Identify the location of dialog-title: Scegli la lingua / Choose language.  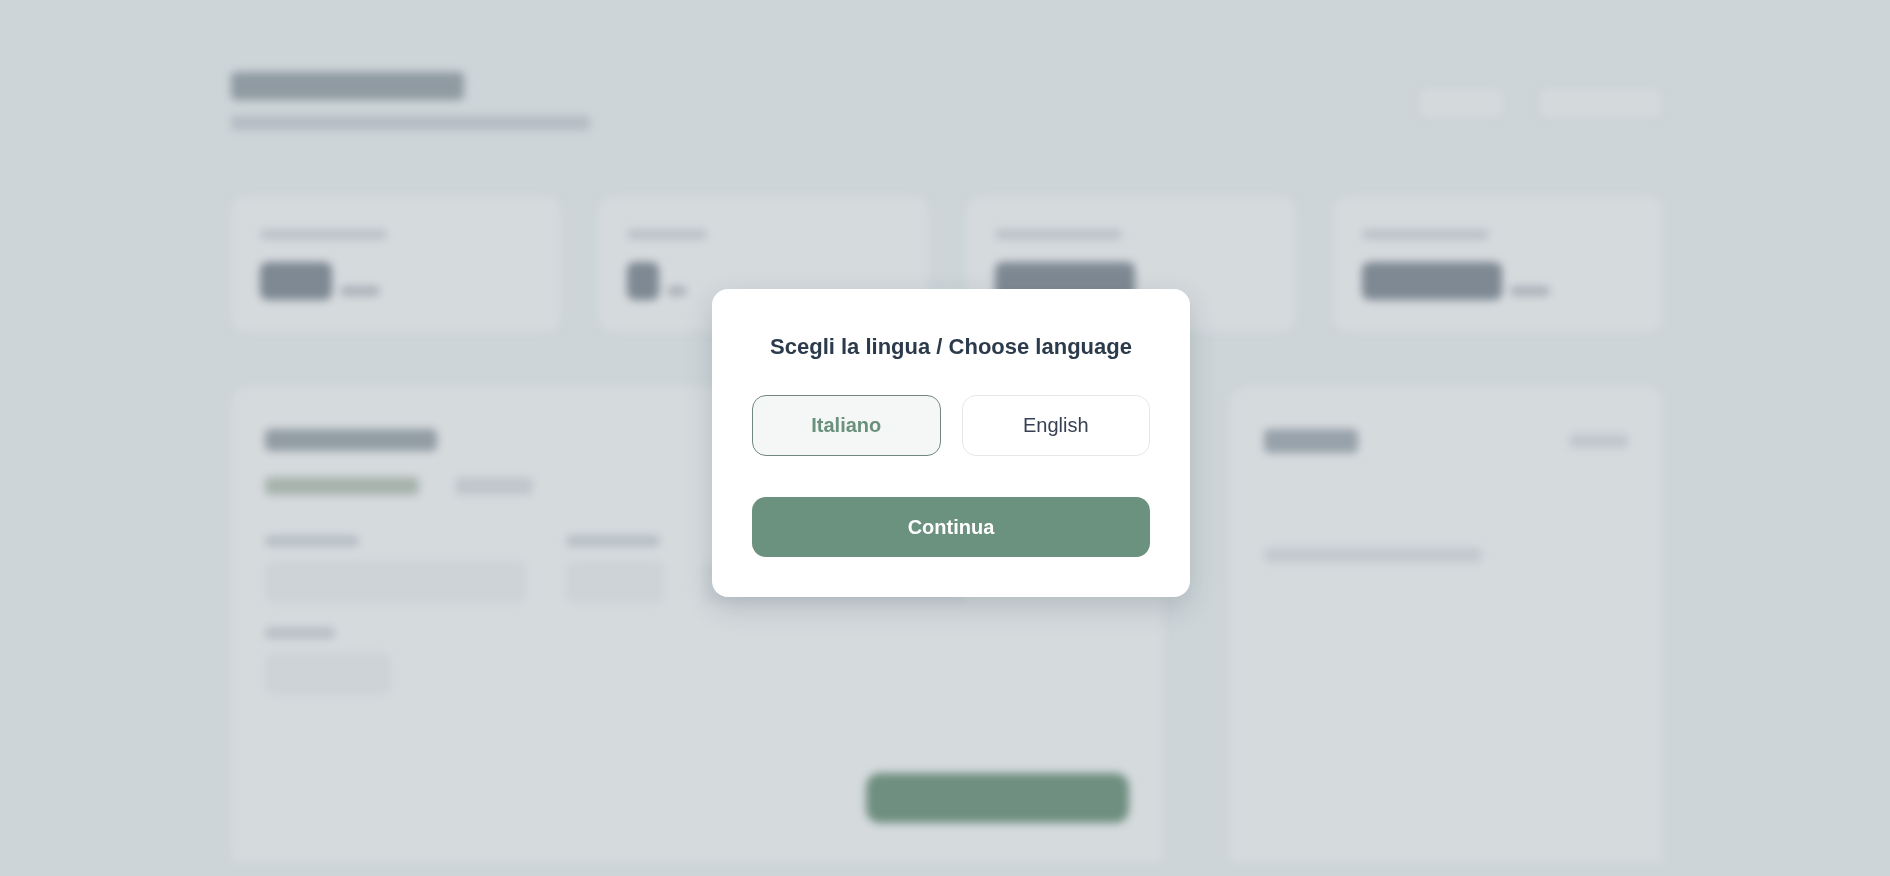
(951, 347).